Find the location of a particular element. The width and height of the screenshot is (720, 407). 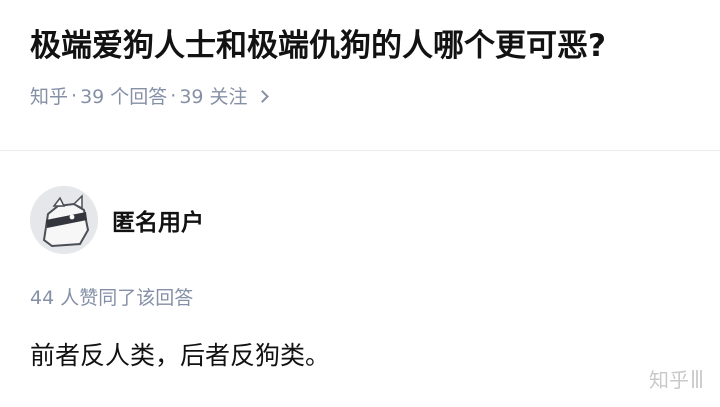

chevron-right-icon is located at coordinates (262, 96).